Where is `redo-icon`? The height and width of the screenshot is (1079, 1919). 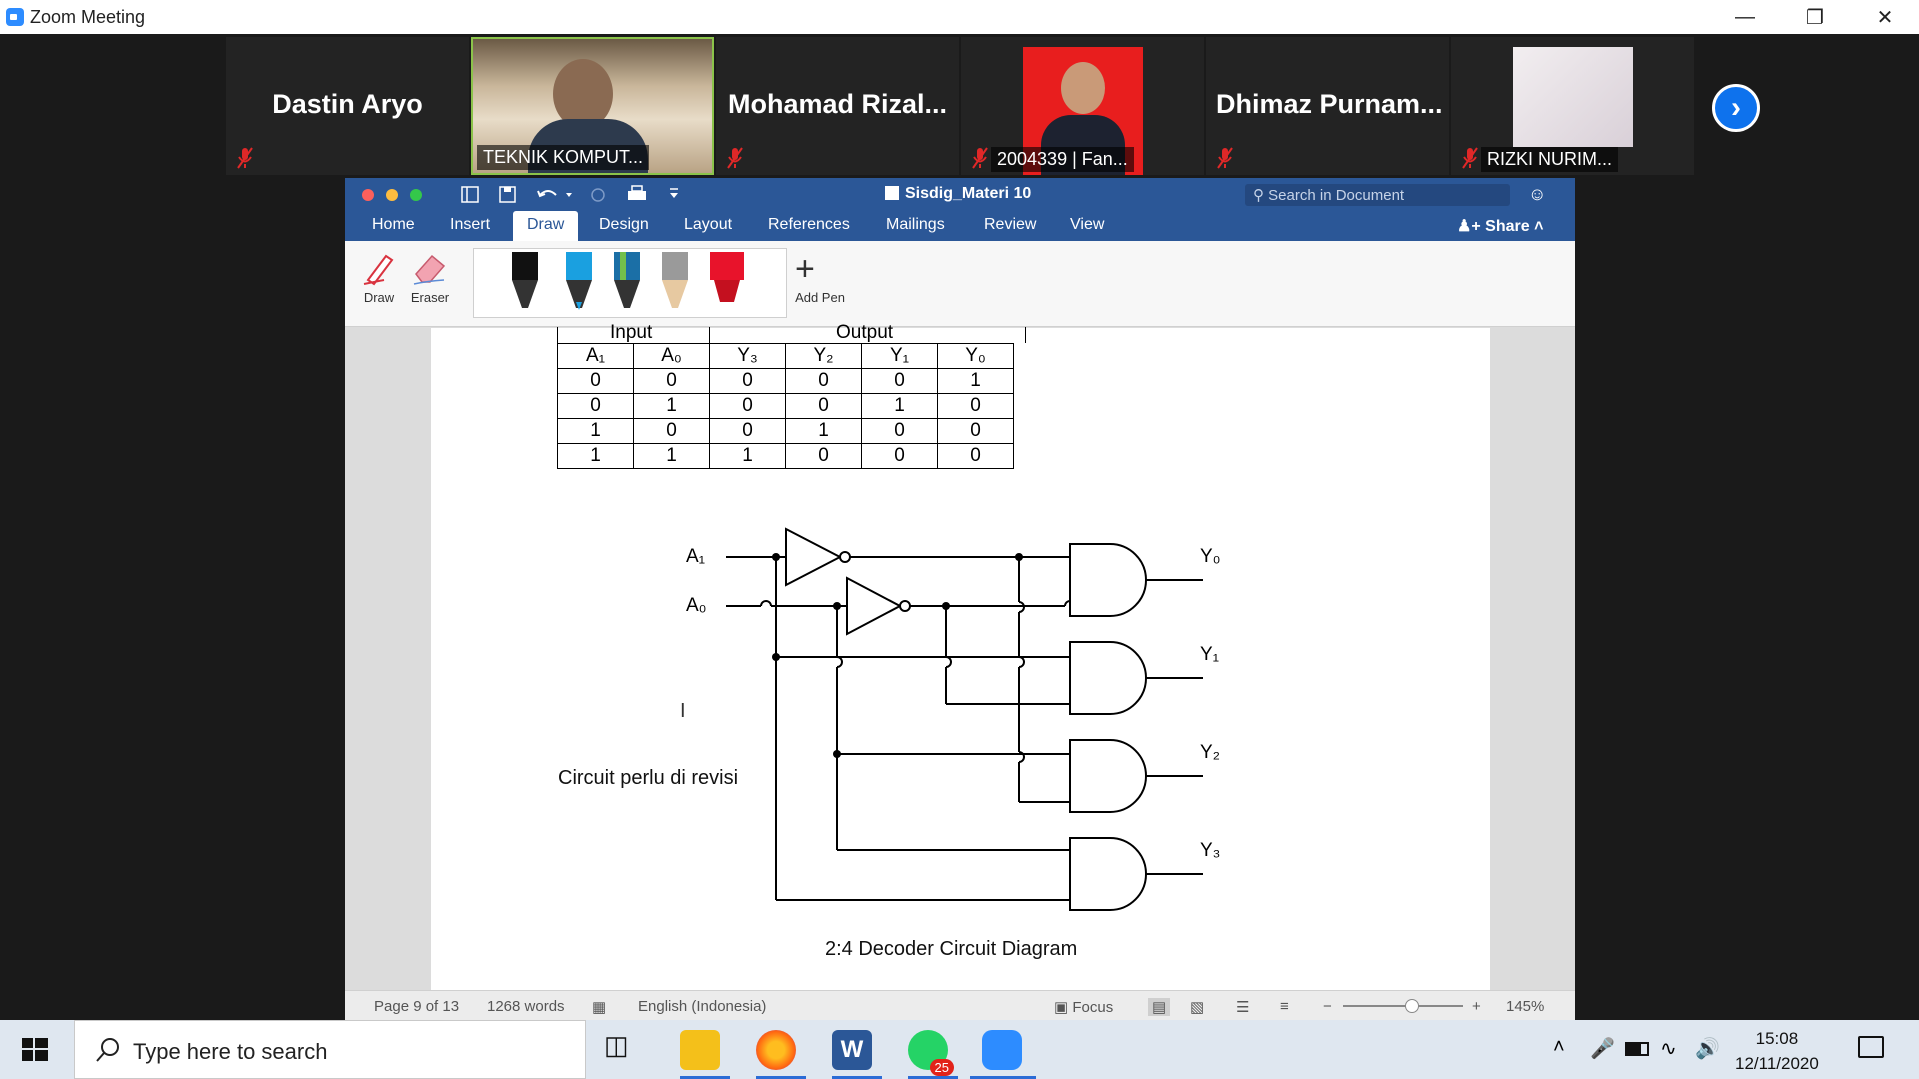 redo-icon is located at coordinates (598, 195).